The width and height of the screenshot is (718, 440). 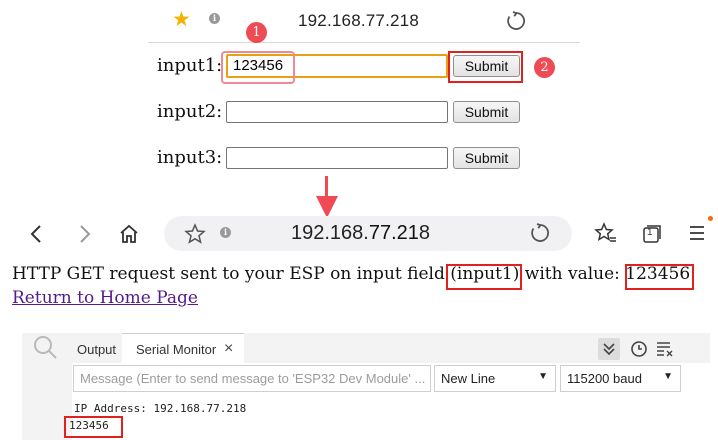 What do you see at coordinates (486, 158) in the screenshot?
I see `submit-input3-button: Submit` at bounding box center [486, 158].